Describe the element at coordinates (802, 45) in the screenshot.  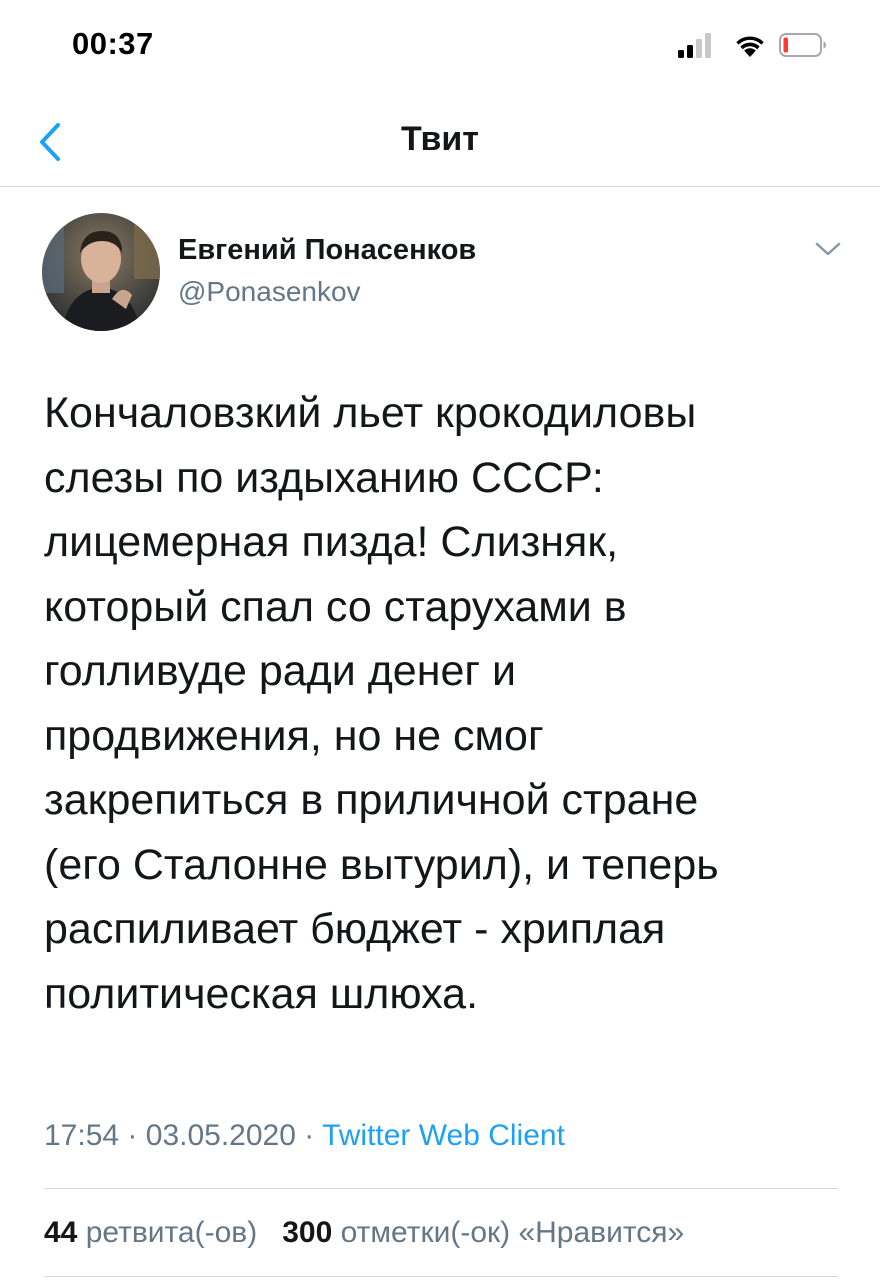
I see `battery-low-icon` at that location.